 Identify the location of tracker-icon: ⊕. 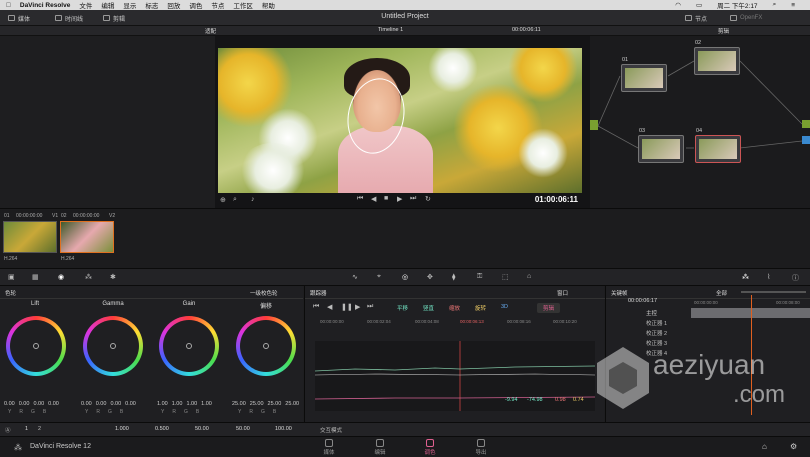
(223, 200).